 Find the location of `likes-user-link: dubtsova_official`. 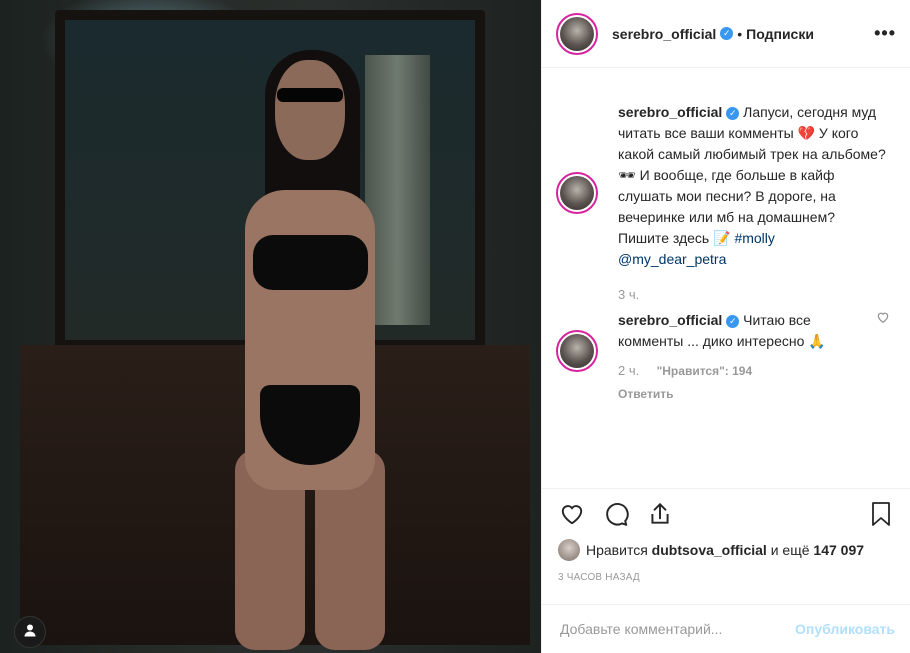

likes-user-link: dubtsova_official is located at coordinates (709, 550).